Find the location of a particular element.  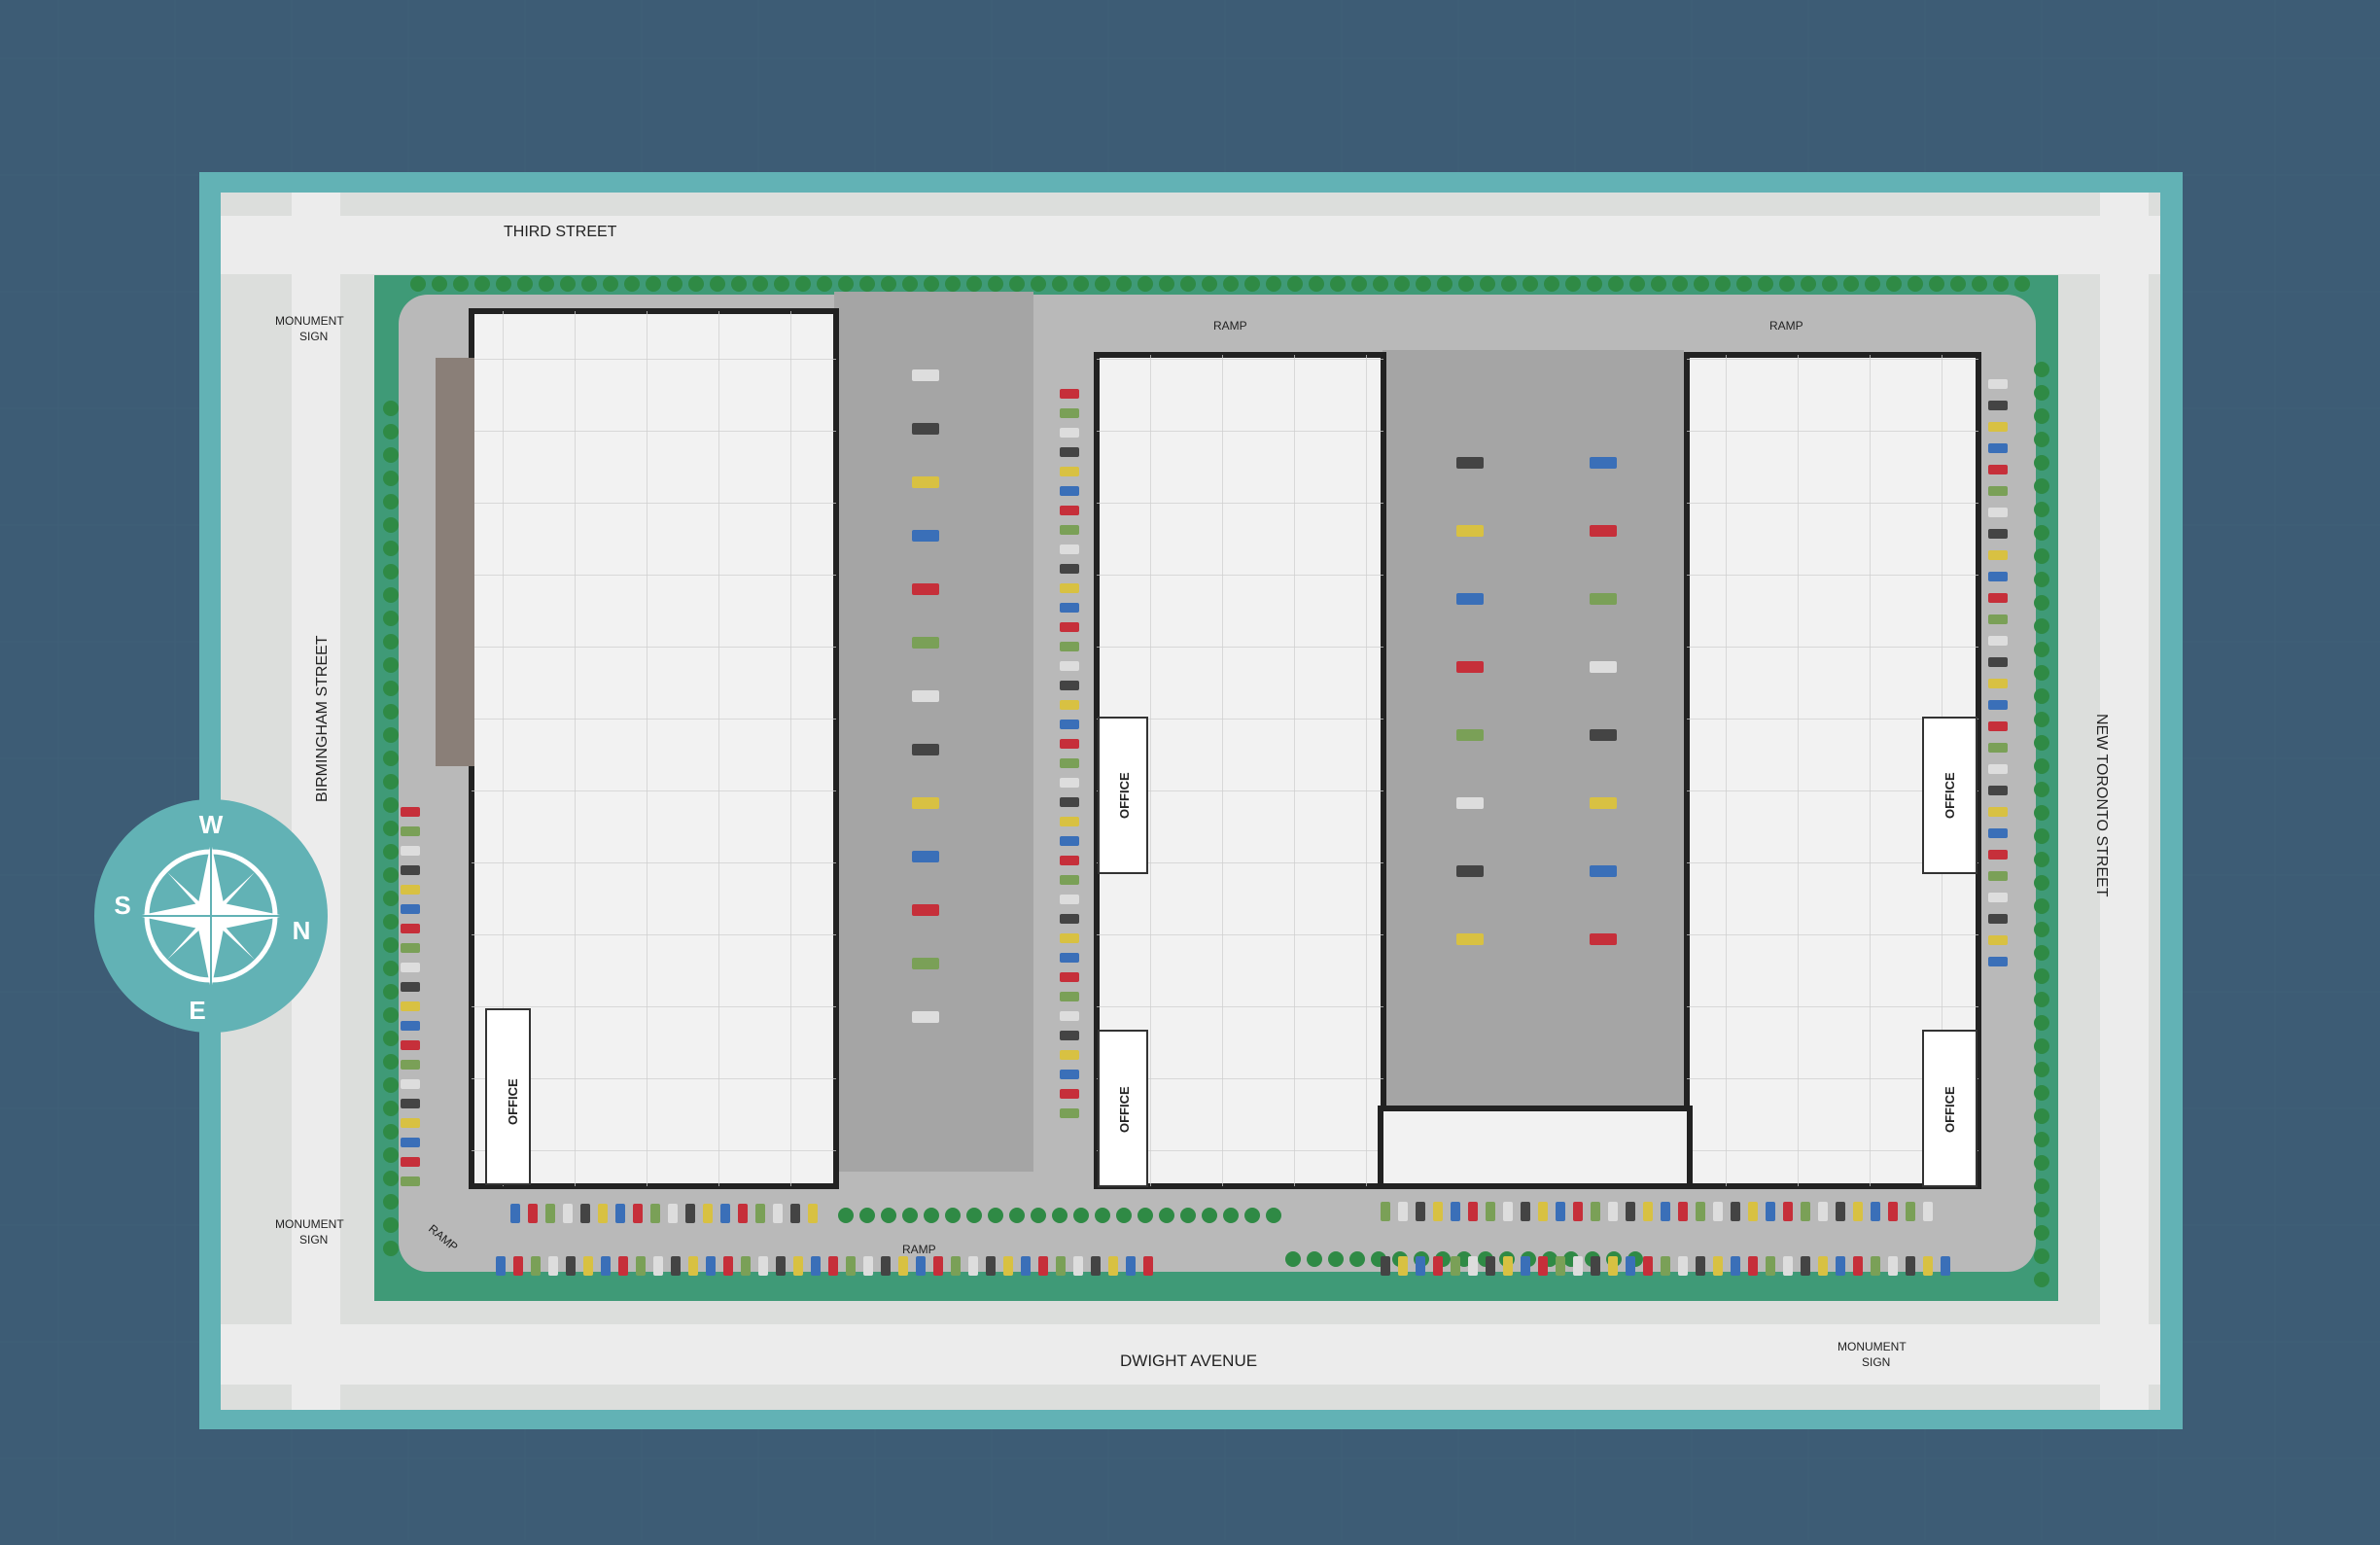

office-label-c1: OFFICE is located at coordinates (1949, 795).